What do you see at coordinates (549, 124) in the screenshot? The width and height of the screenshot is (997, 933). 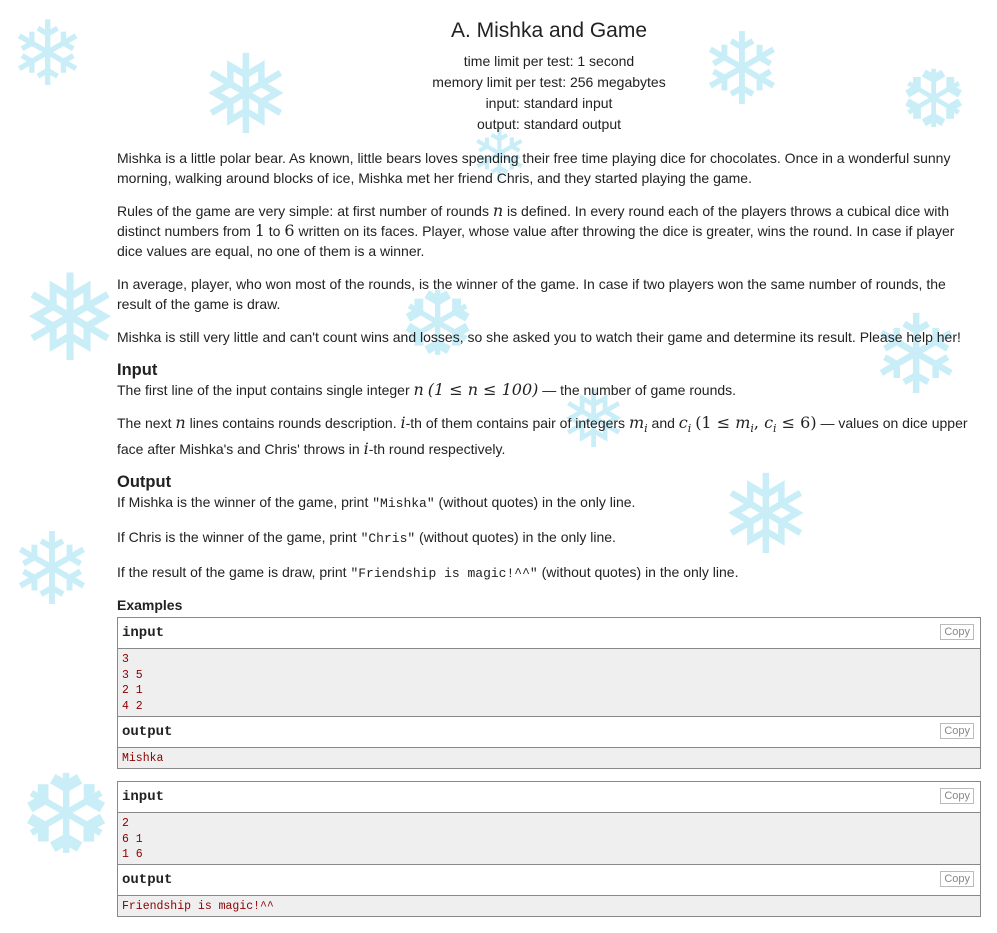 I see `output-file: output: standard output` at bounding box center [549, 124].